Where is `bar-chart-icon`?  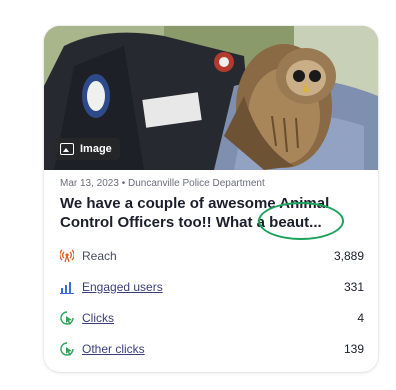 bar-chart-icon is located at coordinates (67, 287).